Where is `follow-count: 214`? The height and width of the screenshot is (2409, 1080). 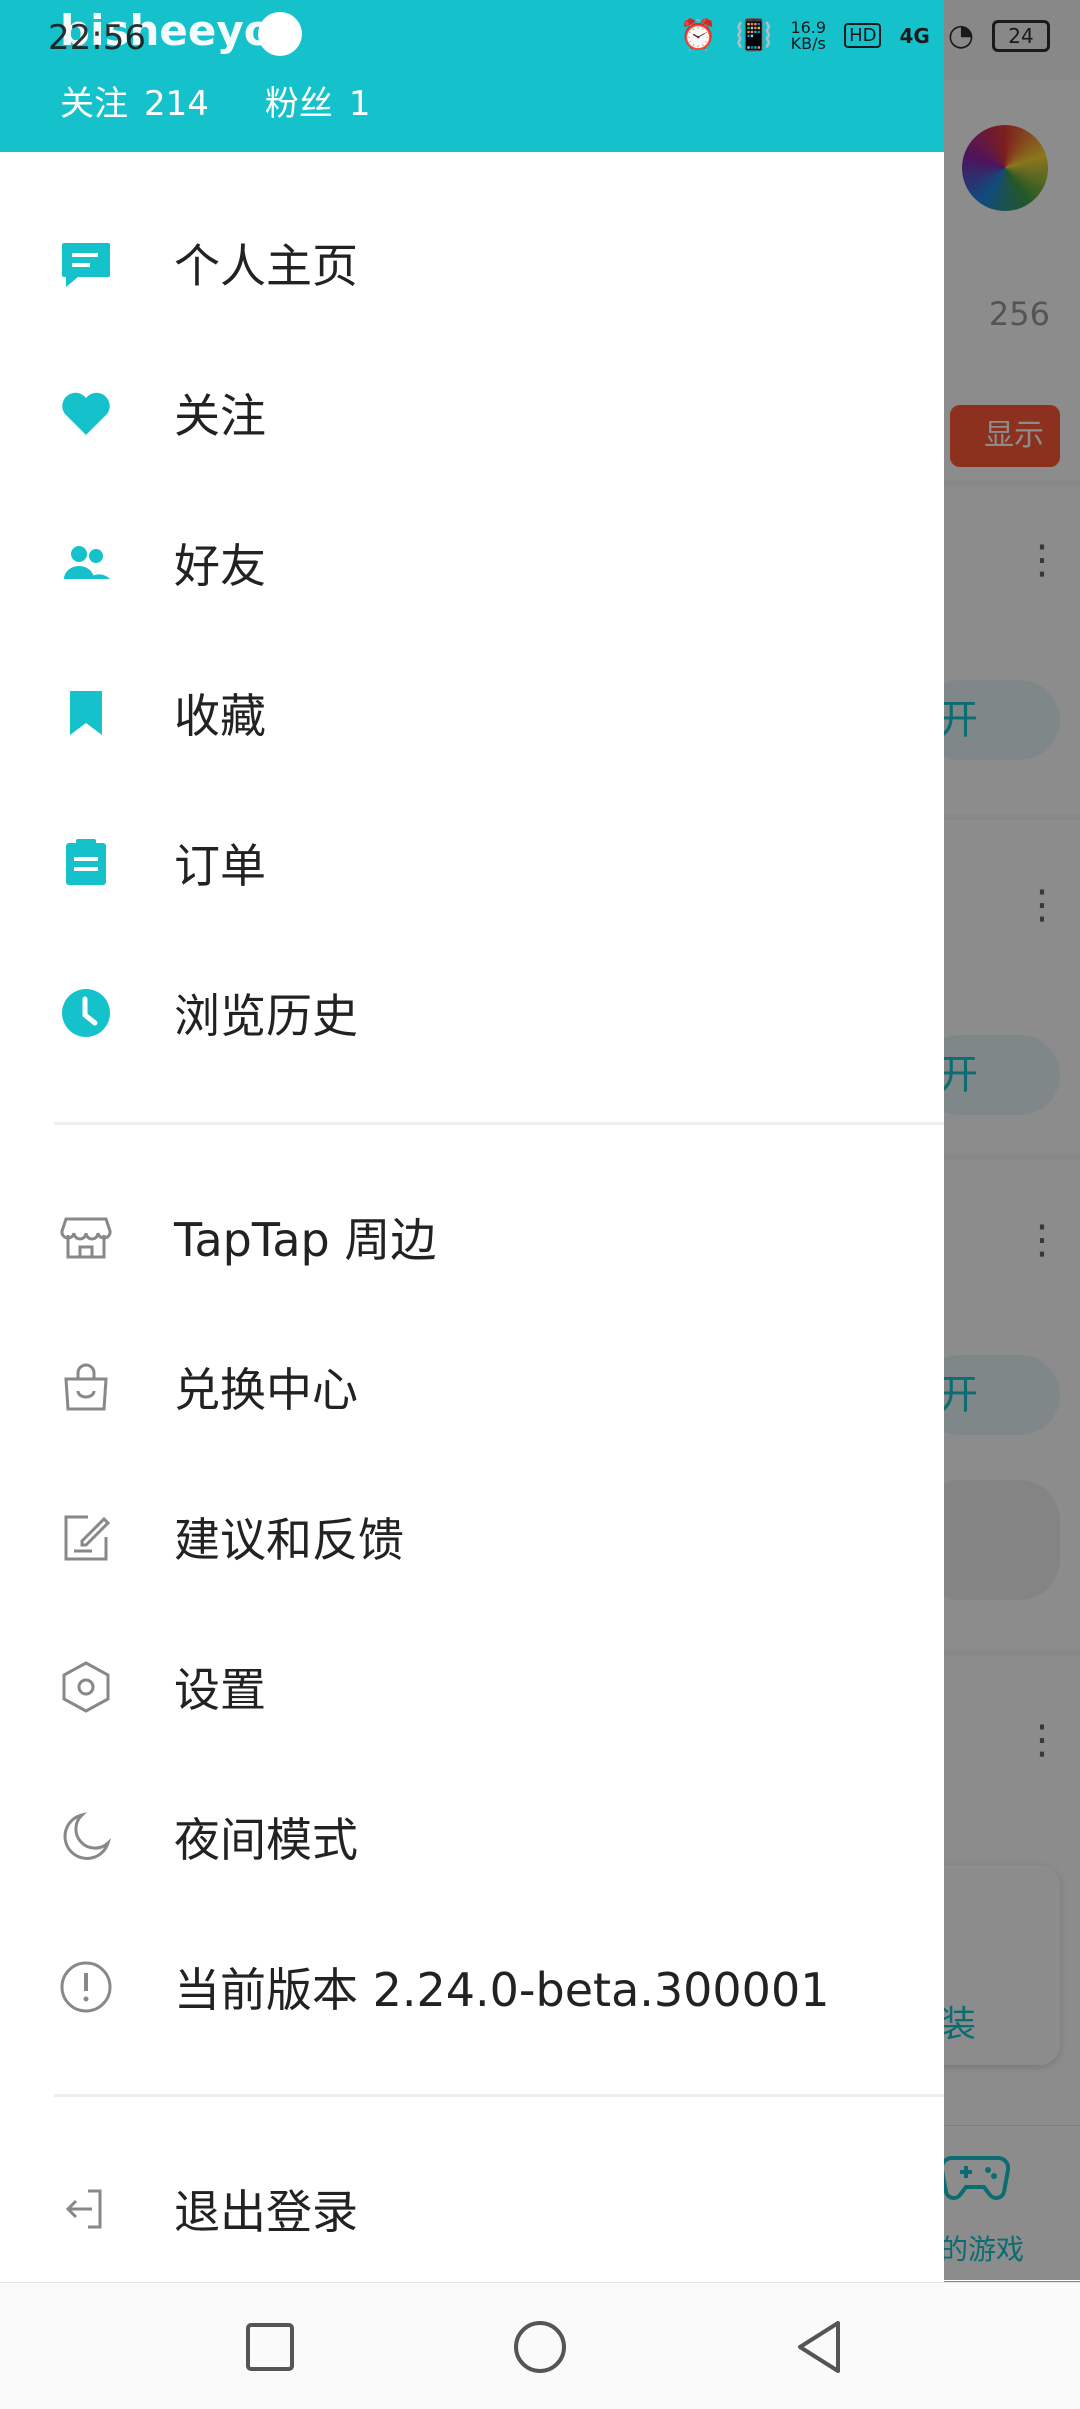
follow-count: 214 is located at coordinates (176, 104).